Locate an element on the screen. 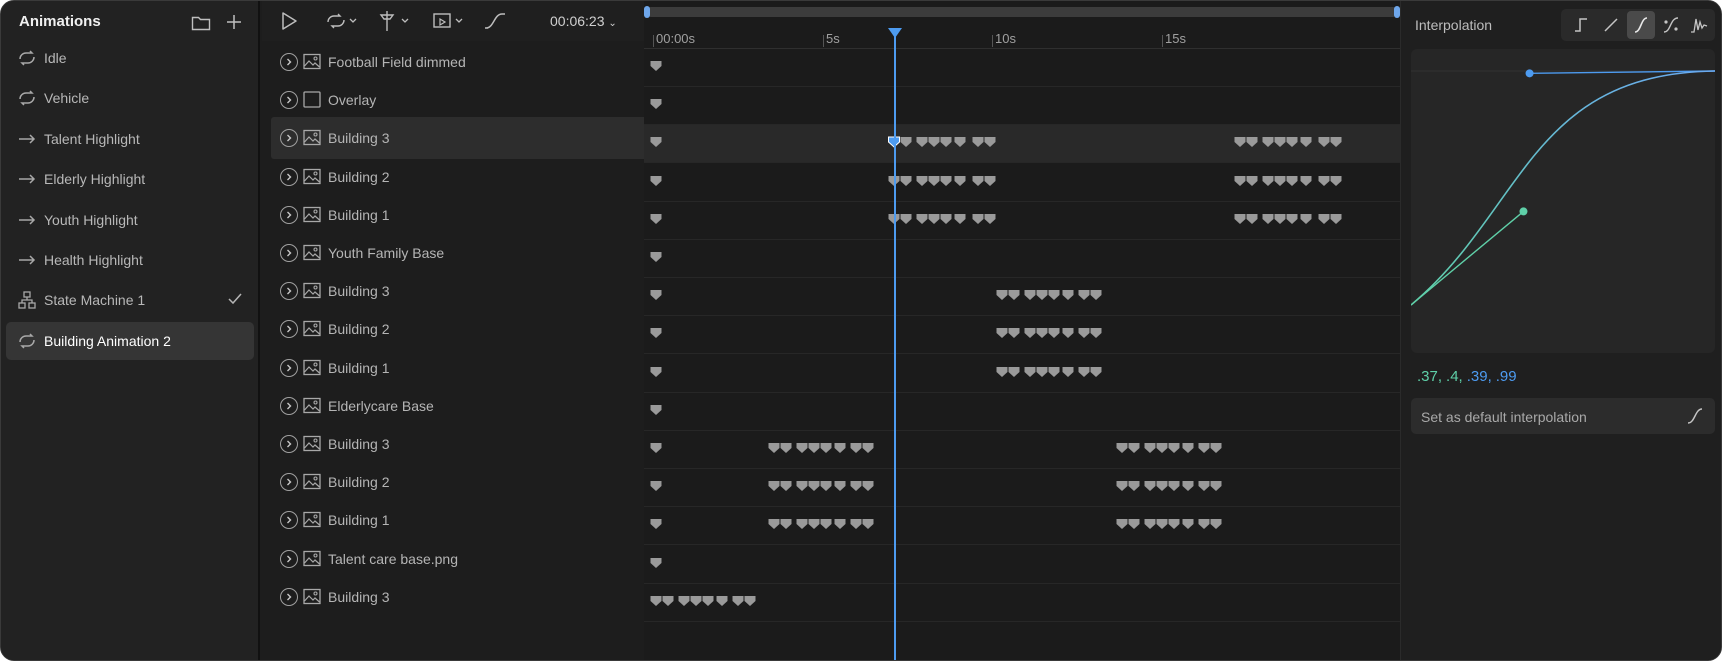  cubic-icon is located at coordinates (1641, 25).